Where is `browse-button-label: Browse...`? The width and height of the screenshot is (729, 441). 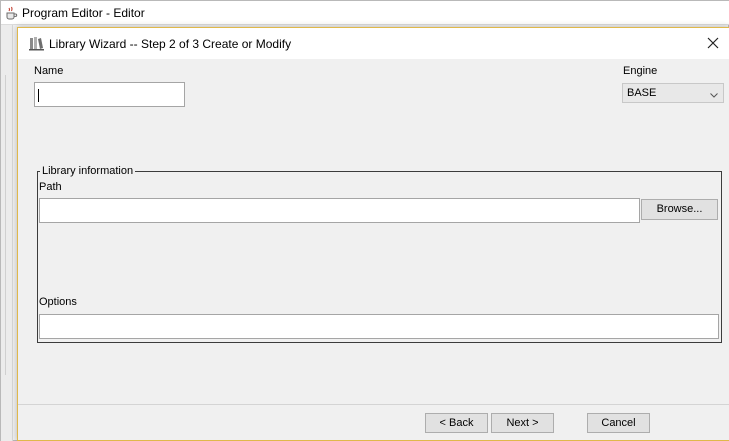 browse-button-label: Browse... is located at coordinates (679, 209).